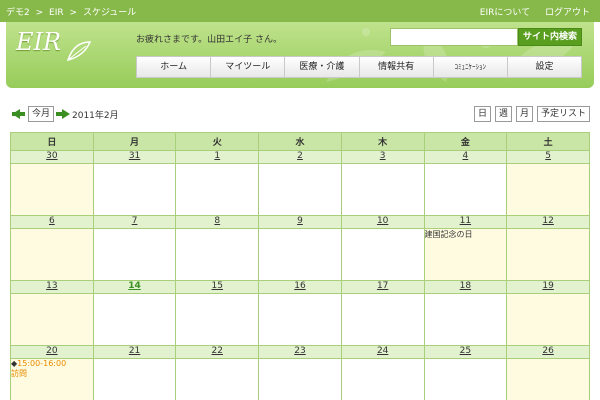  Describe the element at coordinates (217, 156) in the screenshot. I see `calendar-date-link: 1` at that location.